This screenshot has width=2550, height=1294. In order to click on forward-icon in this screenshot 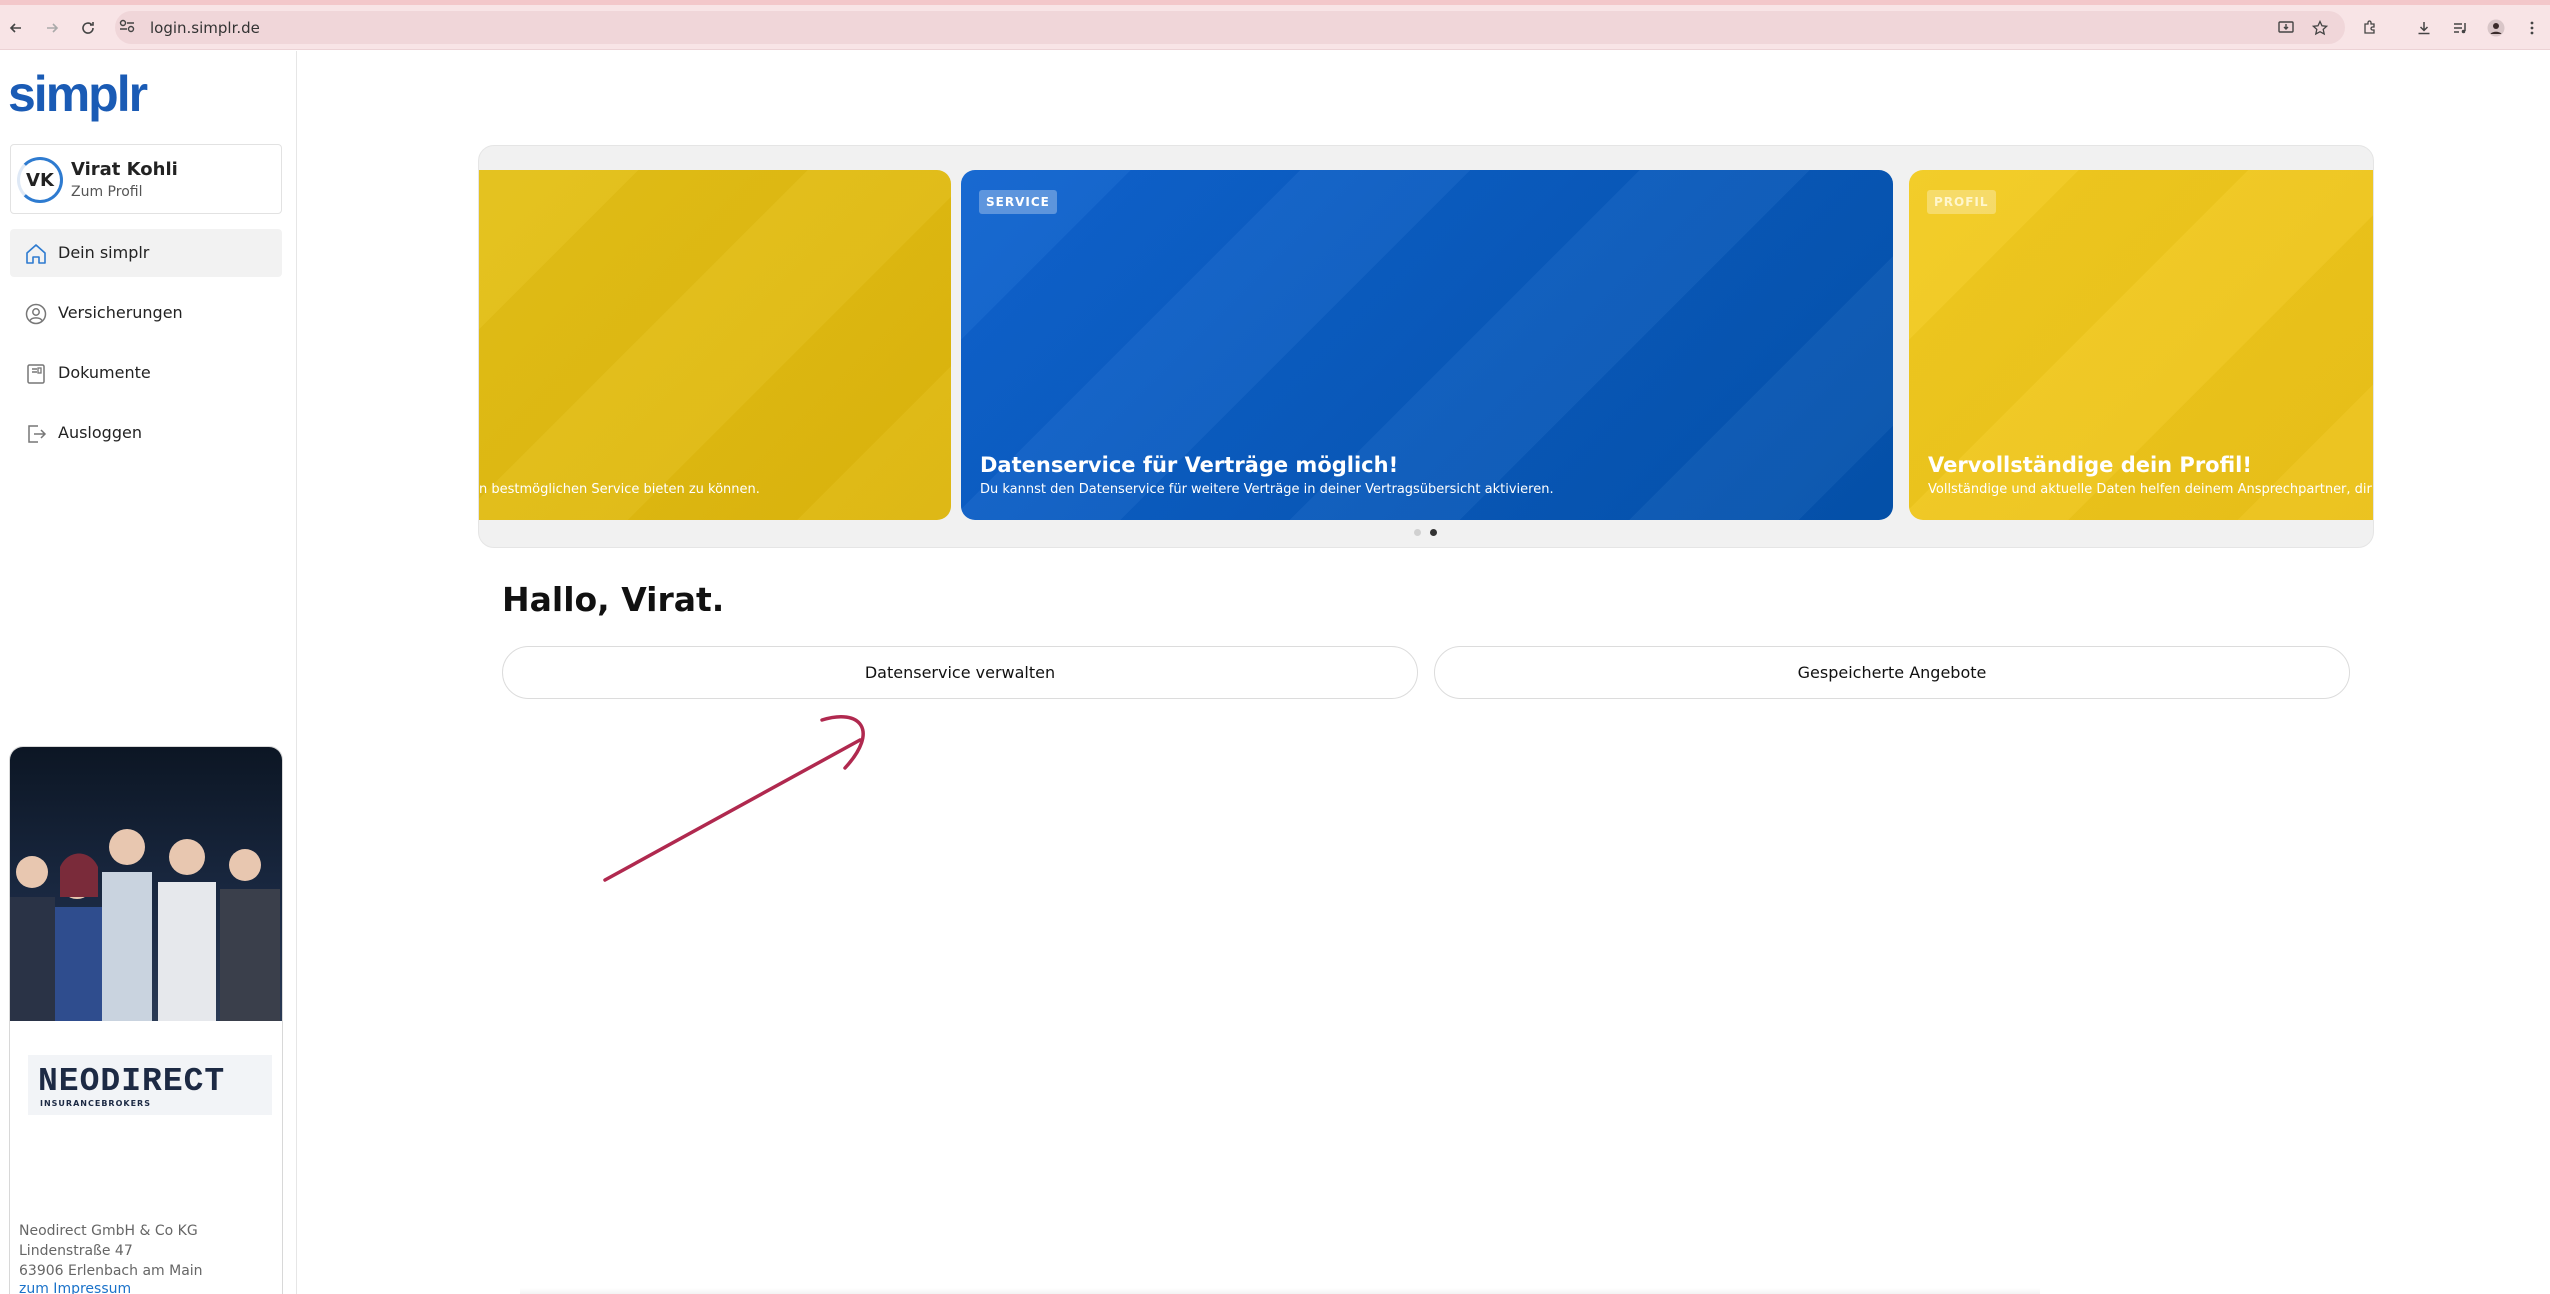, I will do `click(52, 28)`.